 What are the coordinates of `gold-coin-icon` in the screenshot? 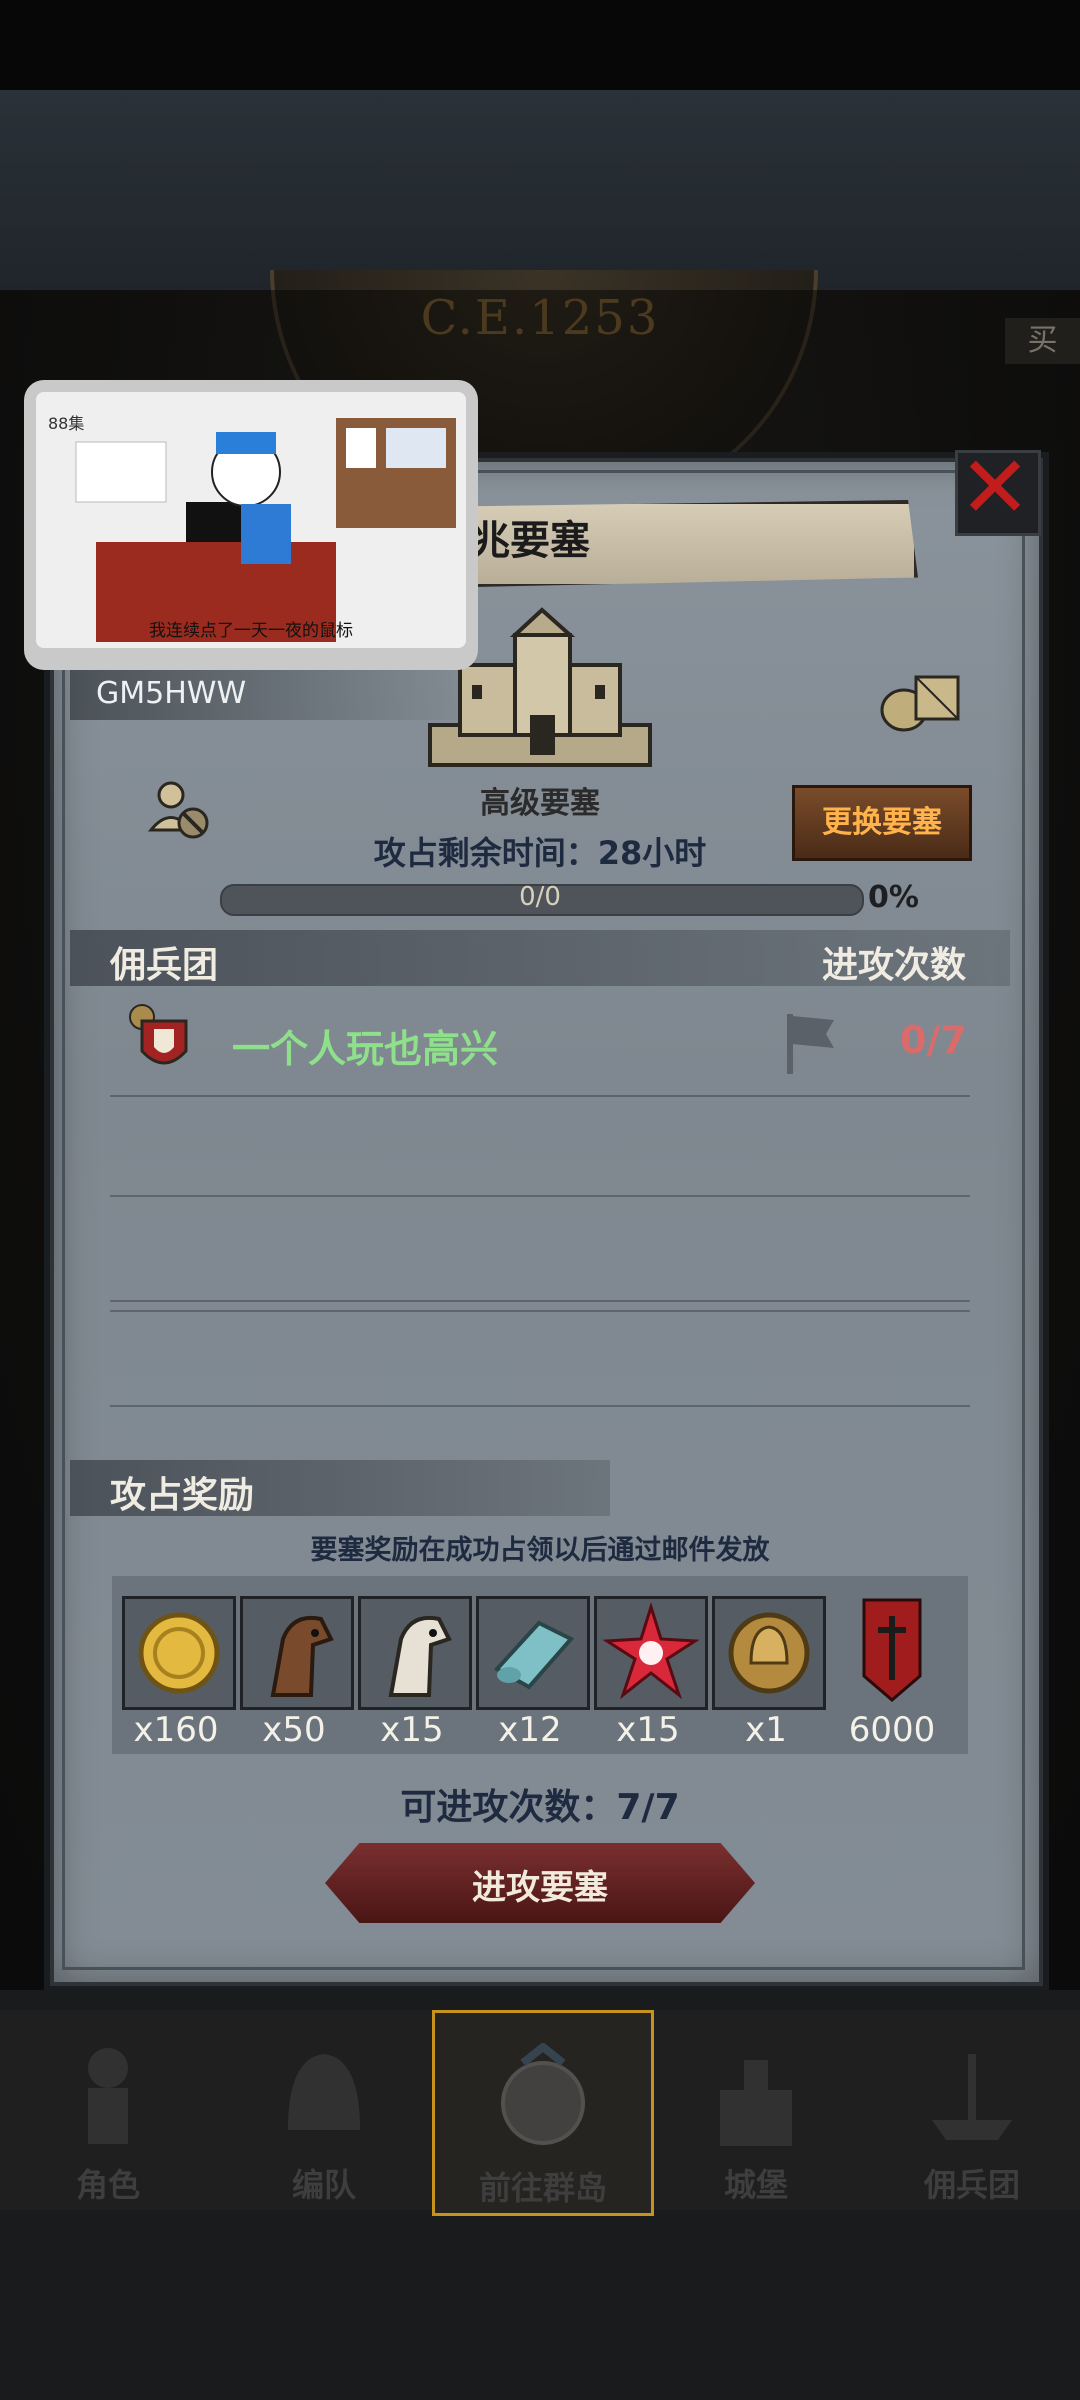 It's located at (179, 1653).